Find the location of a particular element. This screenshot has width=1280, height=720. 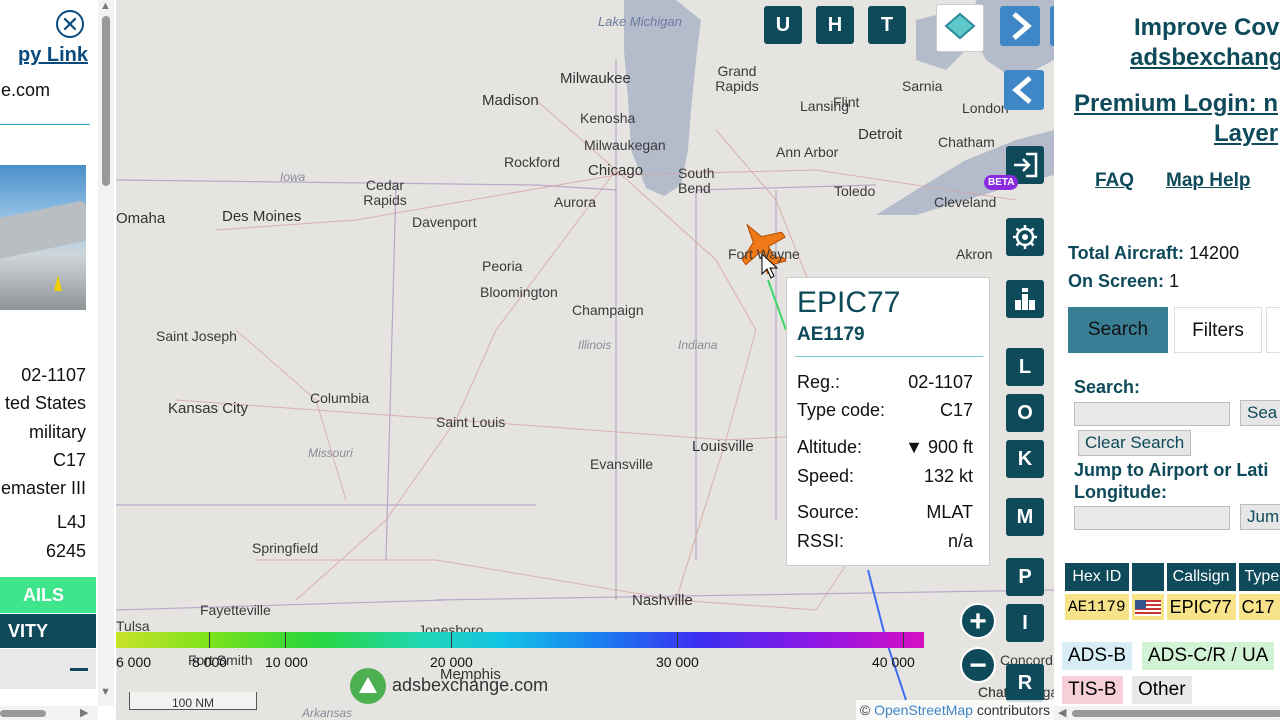

stats-button is located at coordinates (1025, 299).